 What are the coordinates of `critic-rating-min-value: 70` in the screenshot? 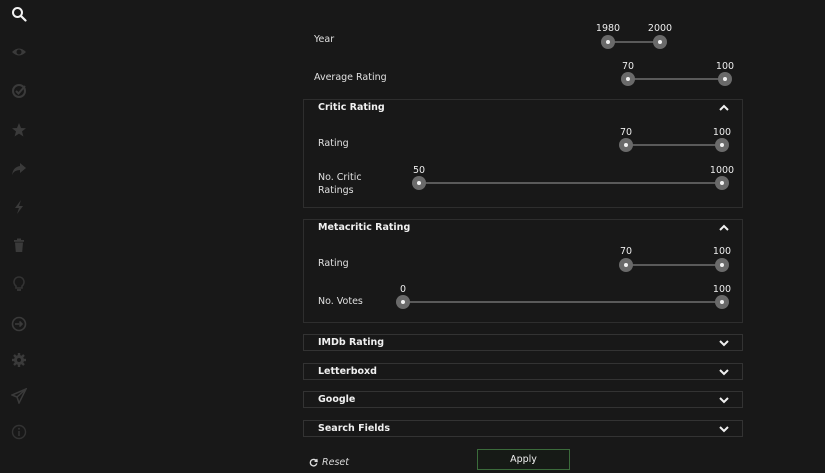 It's located at (626, 132).